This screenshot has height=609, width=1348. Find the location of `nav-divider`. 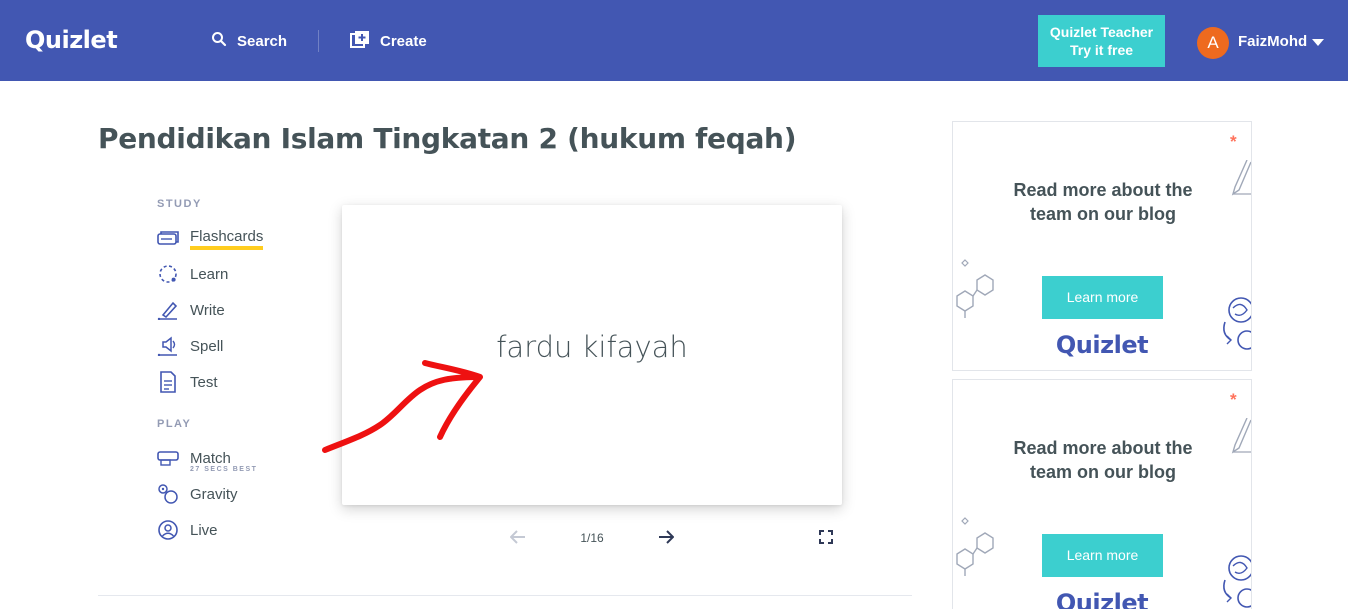

nav-divider is located at coordinates (318, 41).